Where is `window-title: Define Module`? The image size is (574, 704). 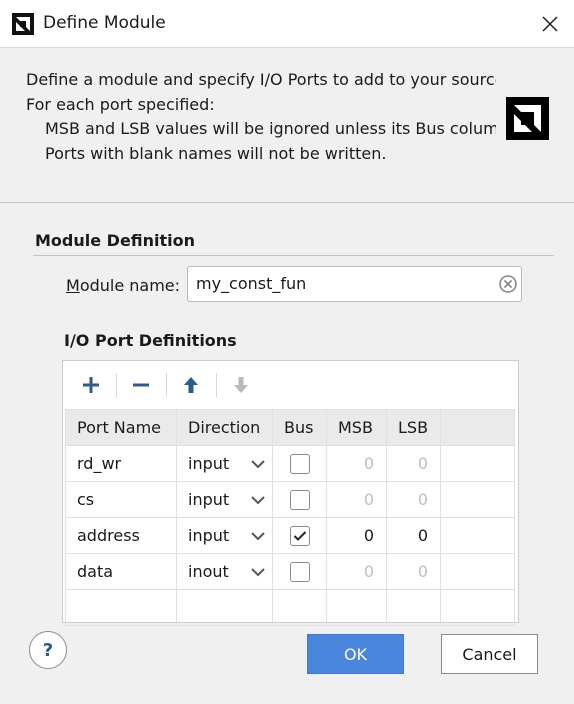
window-title: Define Module is located at coordinates (104, 23).